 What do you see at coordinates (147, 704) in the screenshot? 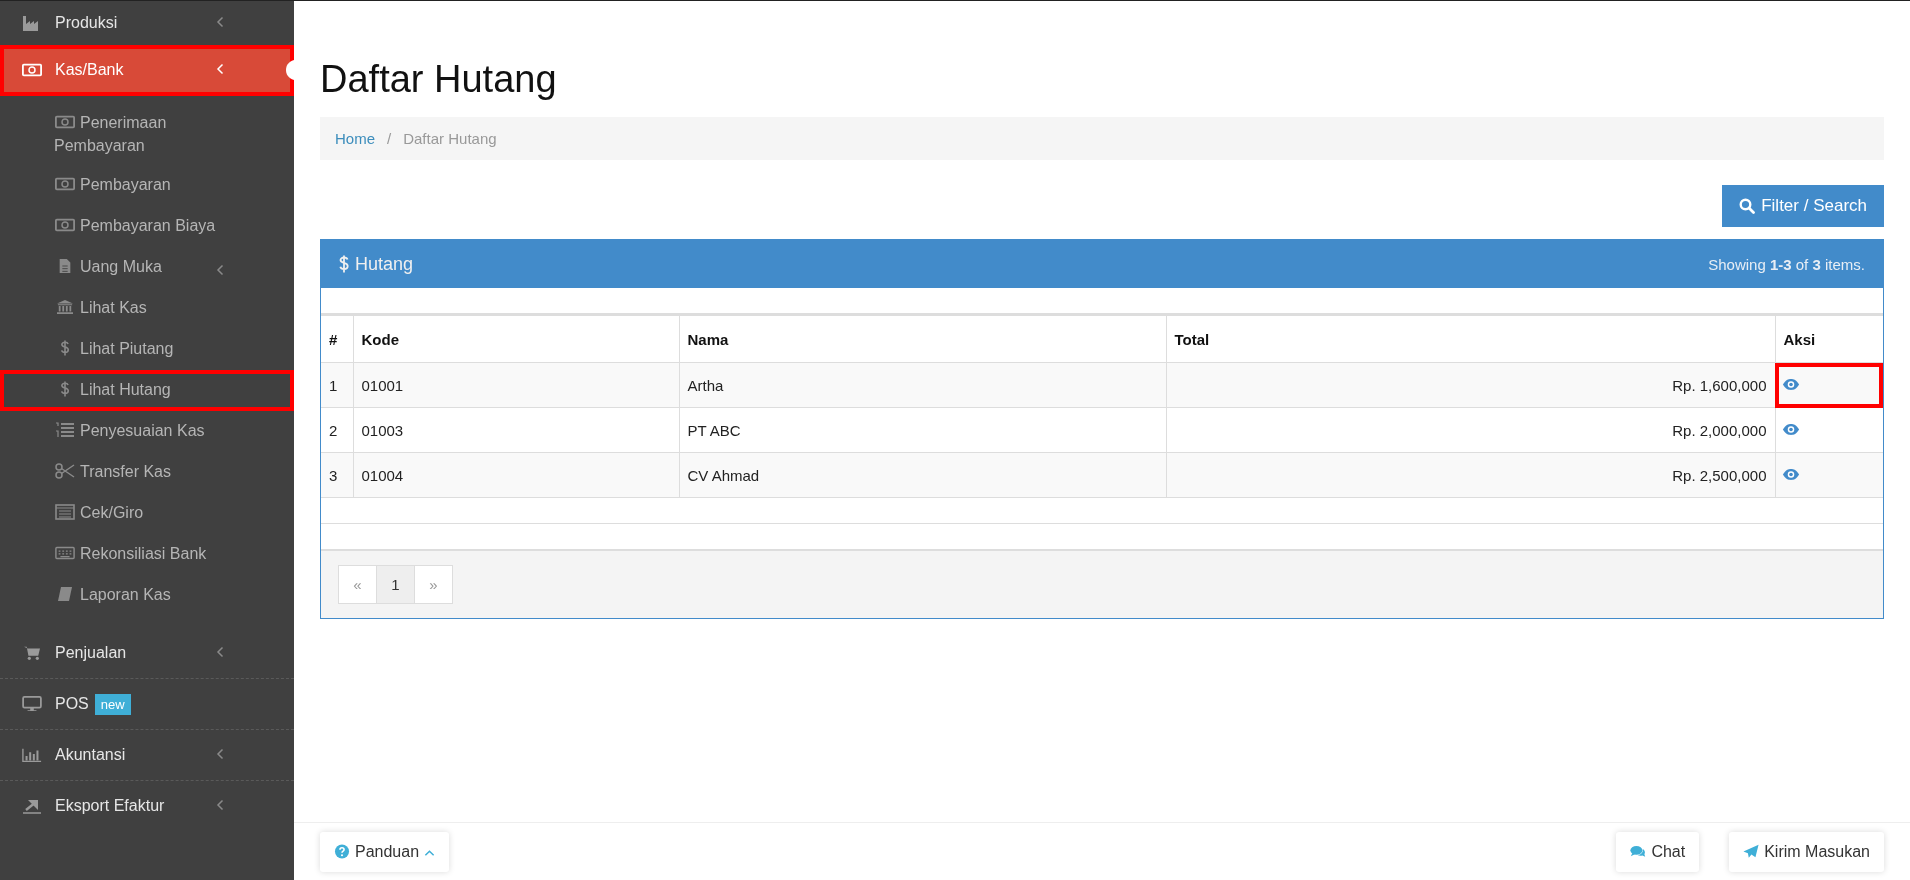
I see `sidebar-item: POS new` at bounding box center [147, 704].